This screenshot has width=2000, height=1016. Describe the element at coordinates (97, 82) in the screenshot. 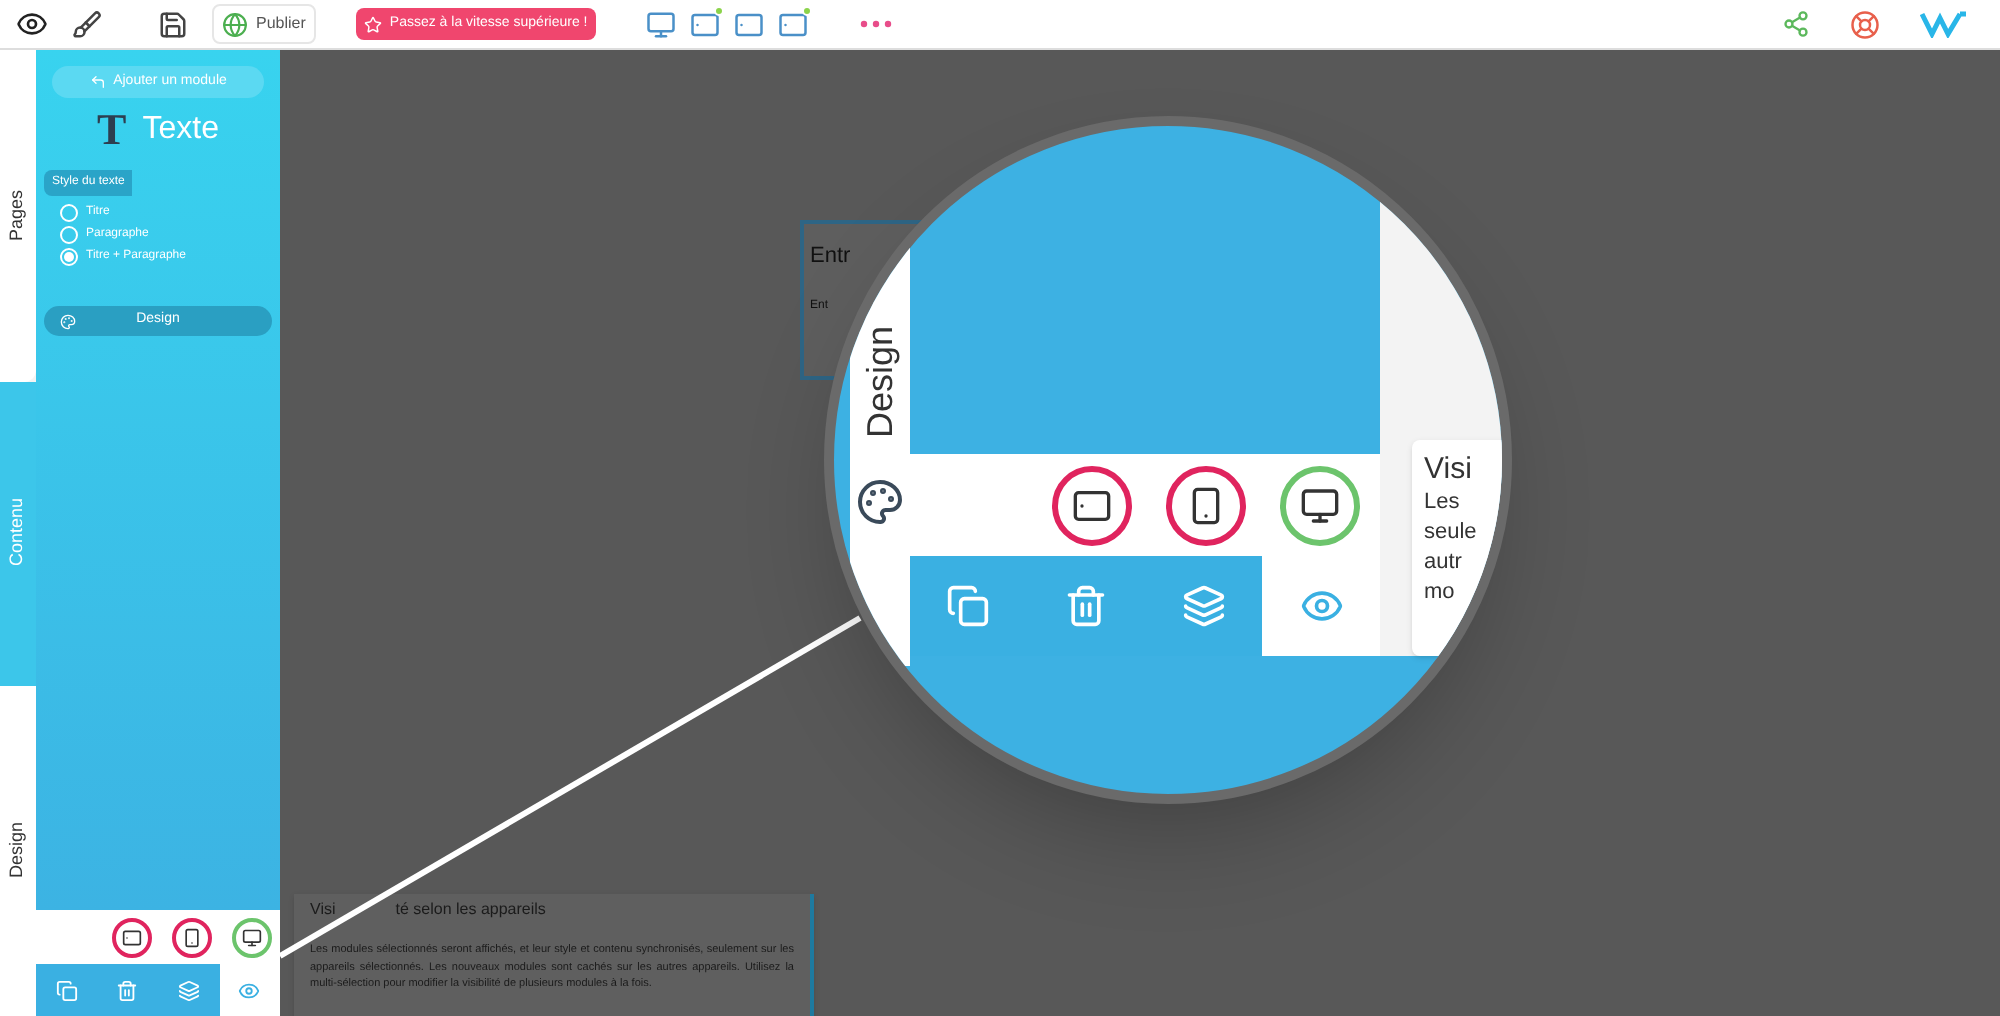

I see `back-arrow-icon` at that location.